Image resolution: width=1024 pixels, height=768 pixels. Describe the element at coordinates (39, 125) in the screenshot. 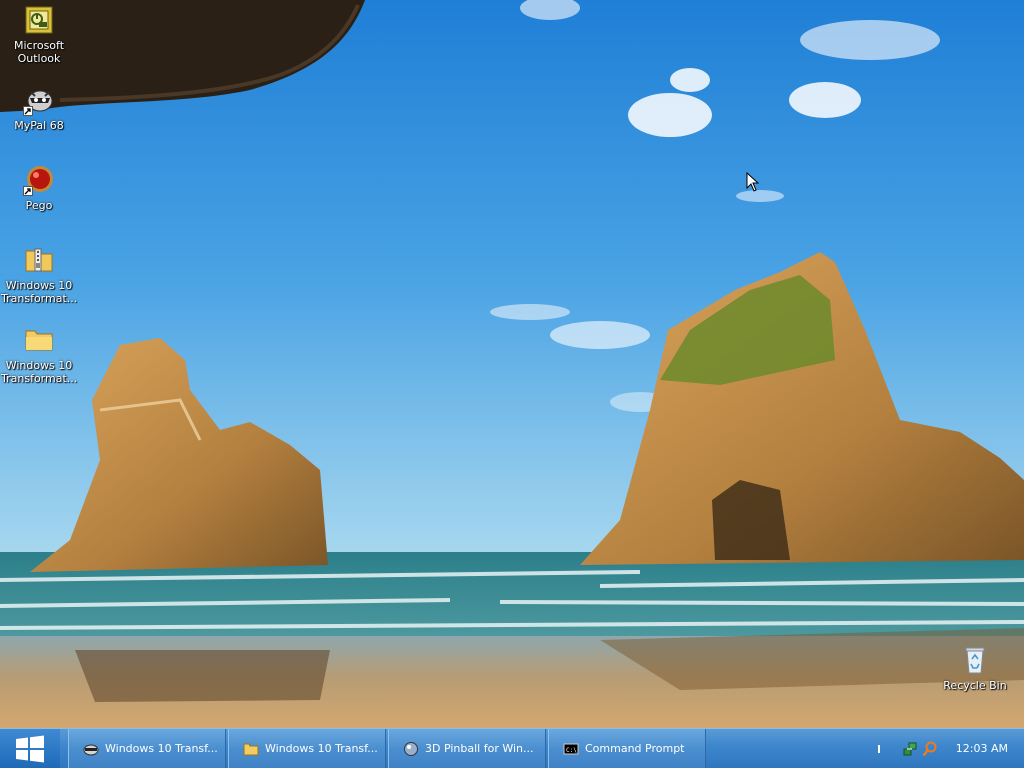

I see `desktop-icon-label: MyPal 68` at that location.